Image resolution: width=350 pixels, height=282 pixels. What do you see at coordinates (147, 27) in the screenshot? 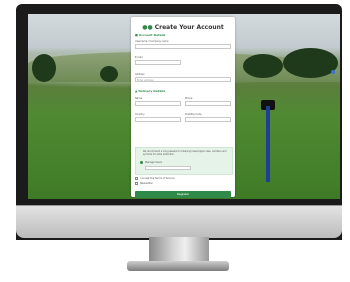
I see `users-icon: ●●` at bounding box center [147, 27].